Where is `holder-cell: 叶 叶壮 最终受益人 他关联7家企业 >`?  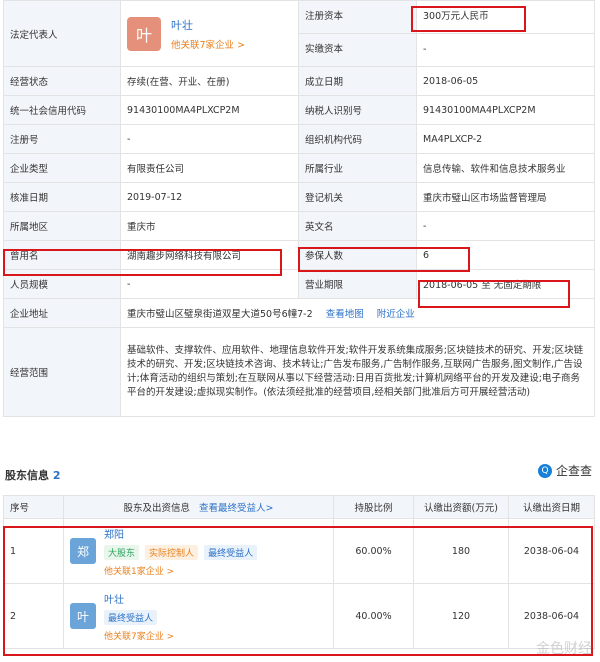
holder-cell: 叶 叶壮 最终受益人 他关联7家企业 > is located at coordinates (198, 616).